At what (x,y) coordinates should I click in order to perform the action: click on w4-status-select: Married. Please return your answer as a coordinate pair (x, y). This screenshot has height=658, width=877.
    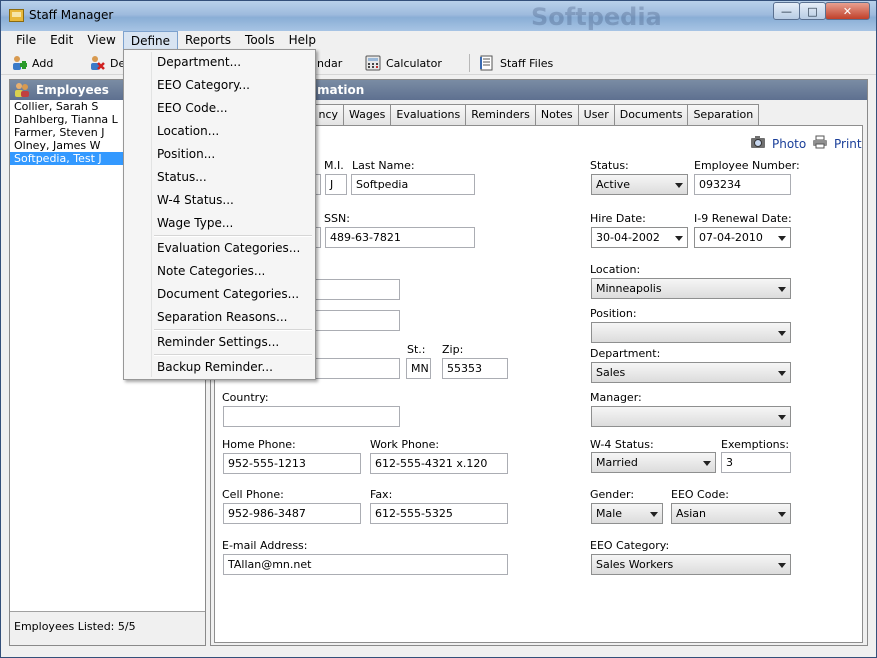
    Looking at the image, I should click on (653, 462).